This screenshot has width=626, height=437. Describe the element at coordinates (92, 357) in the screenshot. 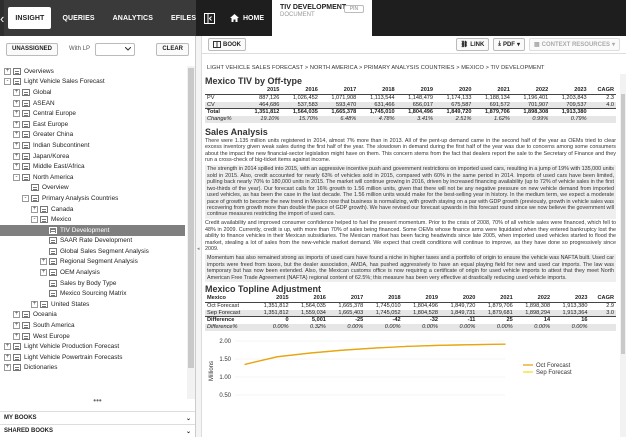

I see `tree-item: + Light Vehicle Powertrain Forecasts` at that location.